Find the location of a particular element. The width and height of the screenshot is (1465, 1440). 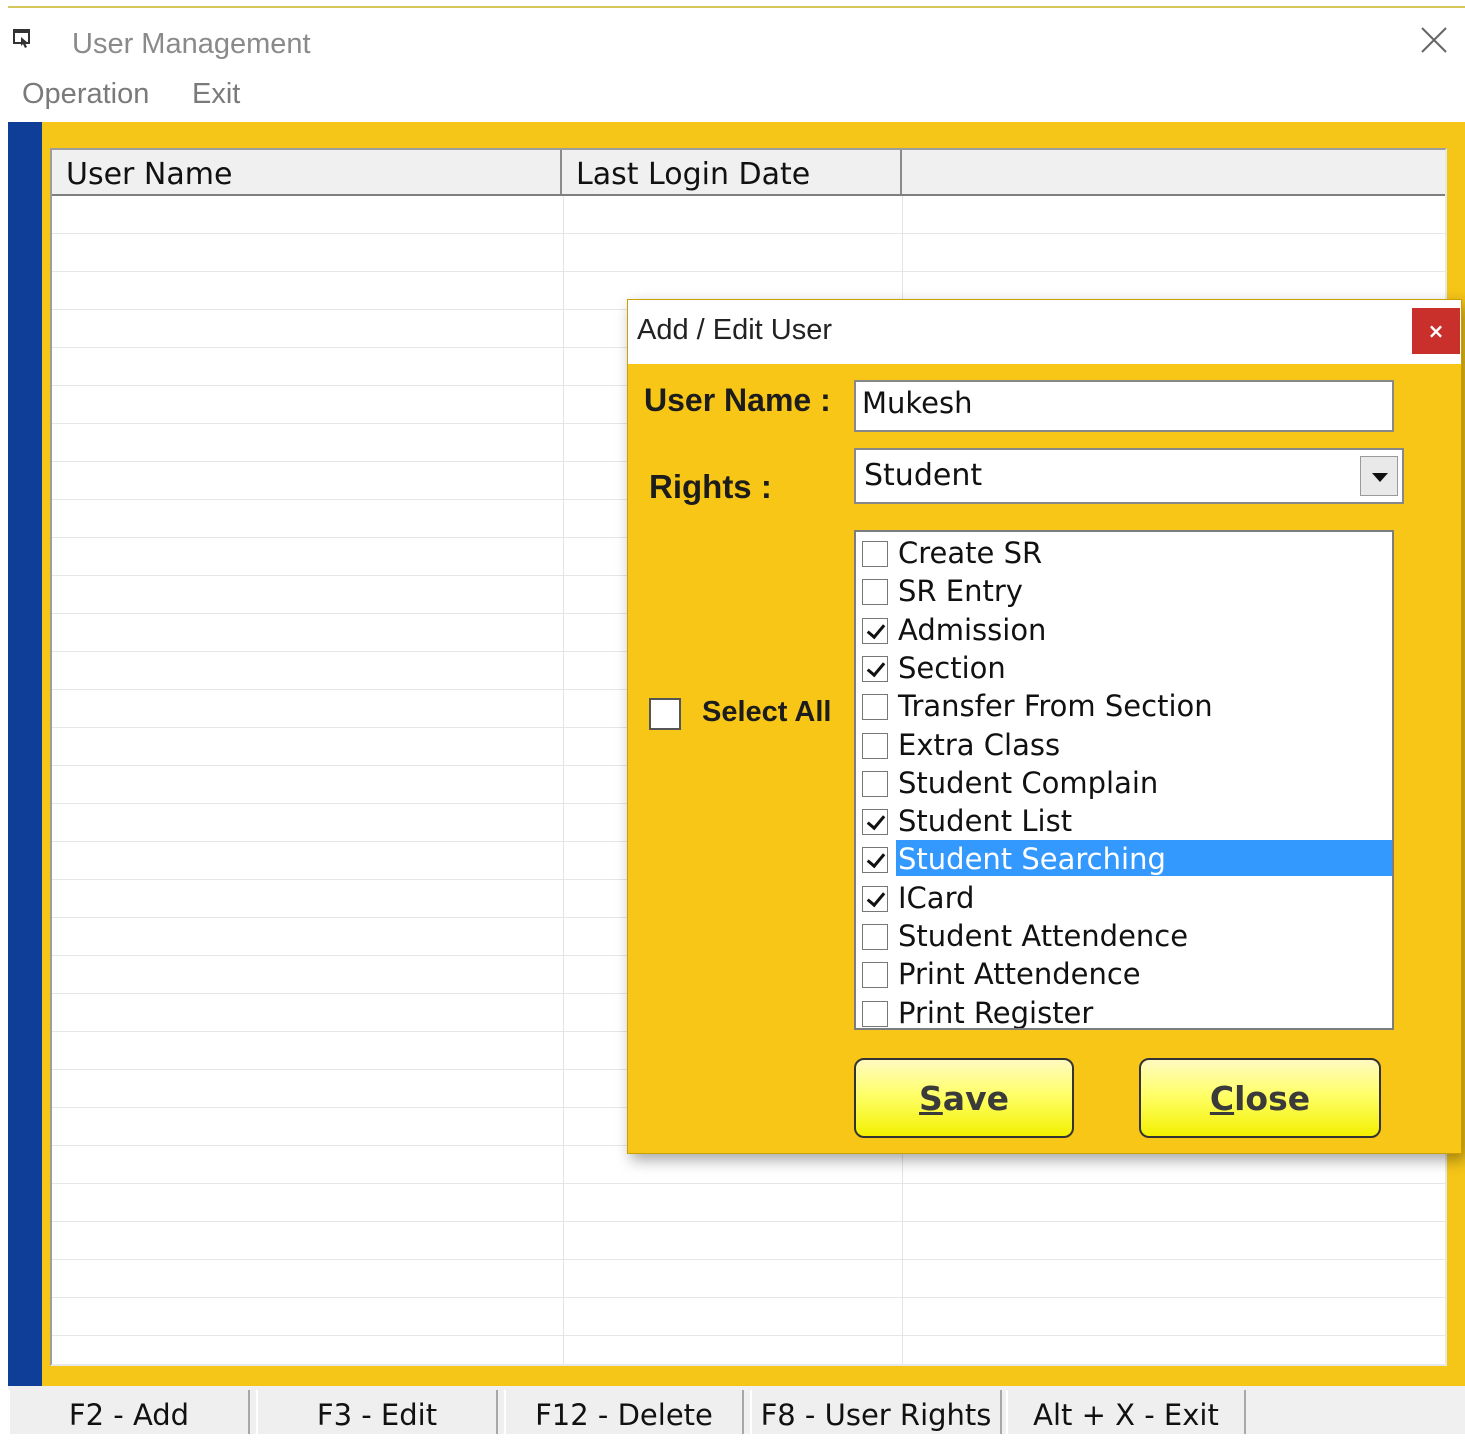

rights-list-item: Student Attendence is located at coordinates (1124, 936).